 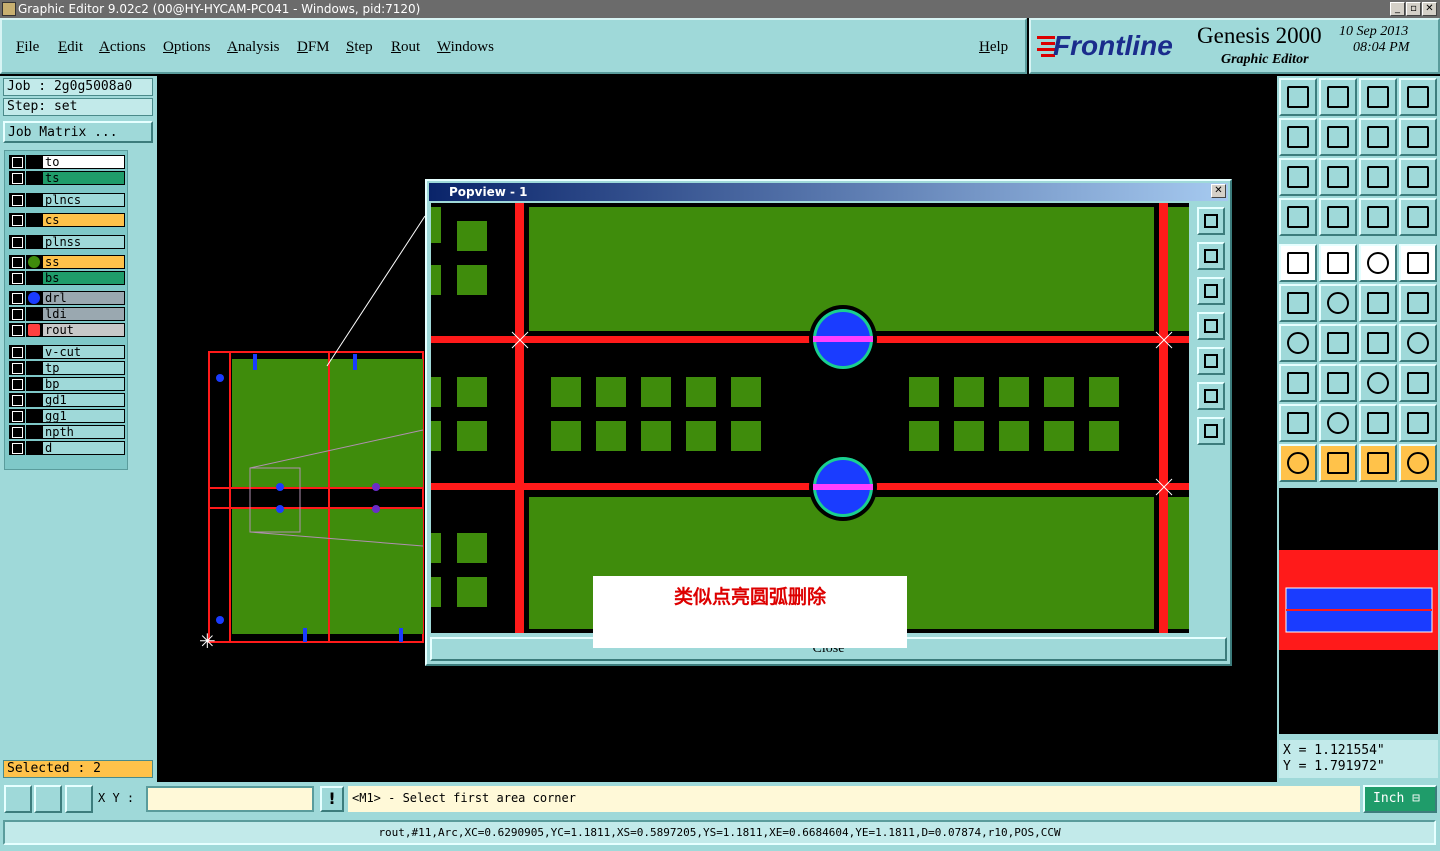 I want to click on layer-name: ts, so click(x=83, y=178).